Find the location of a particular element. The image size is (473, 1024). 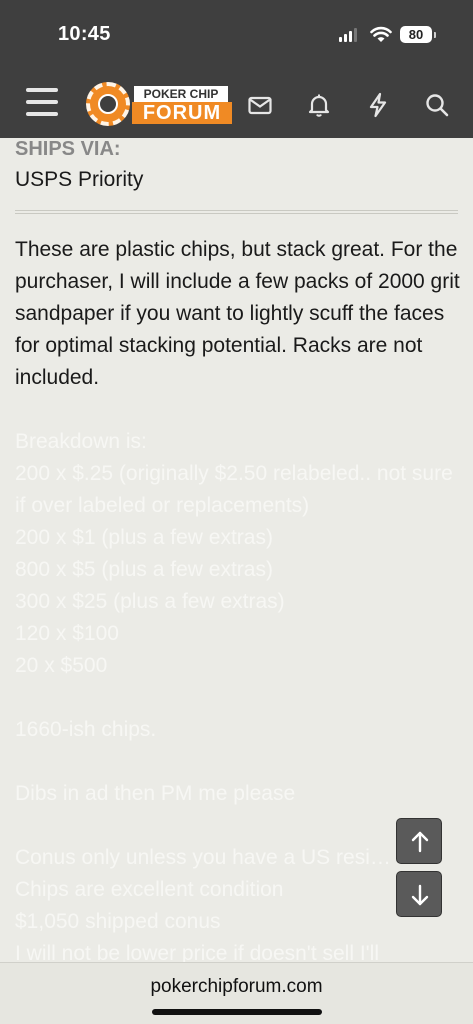

poker-chip-logo-icon is located at coordinates (108, 104).